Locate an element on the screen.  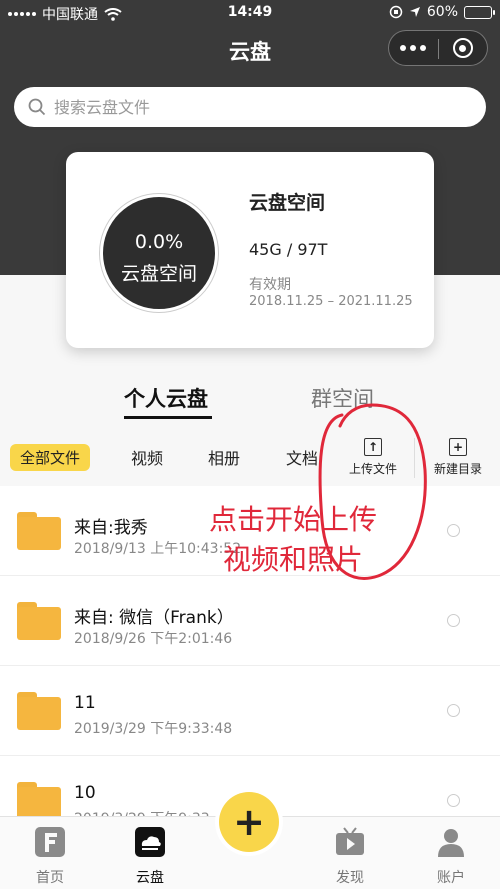
status-bar: 中国联通 14:49 60% is located at coordinates (250, 13).